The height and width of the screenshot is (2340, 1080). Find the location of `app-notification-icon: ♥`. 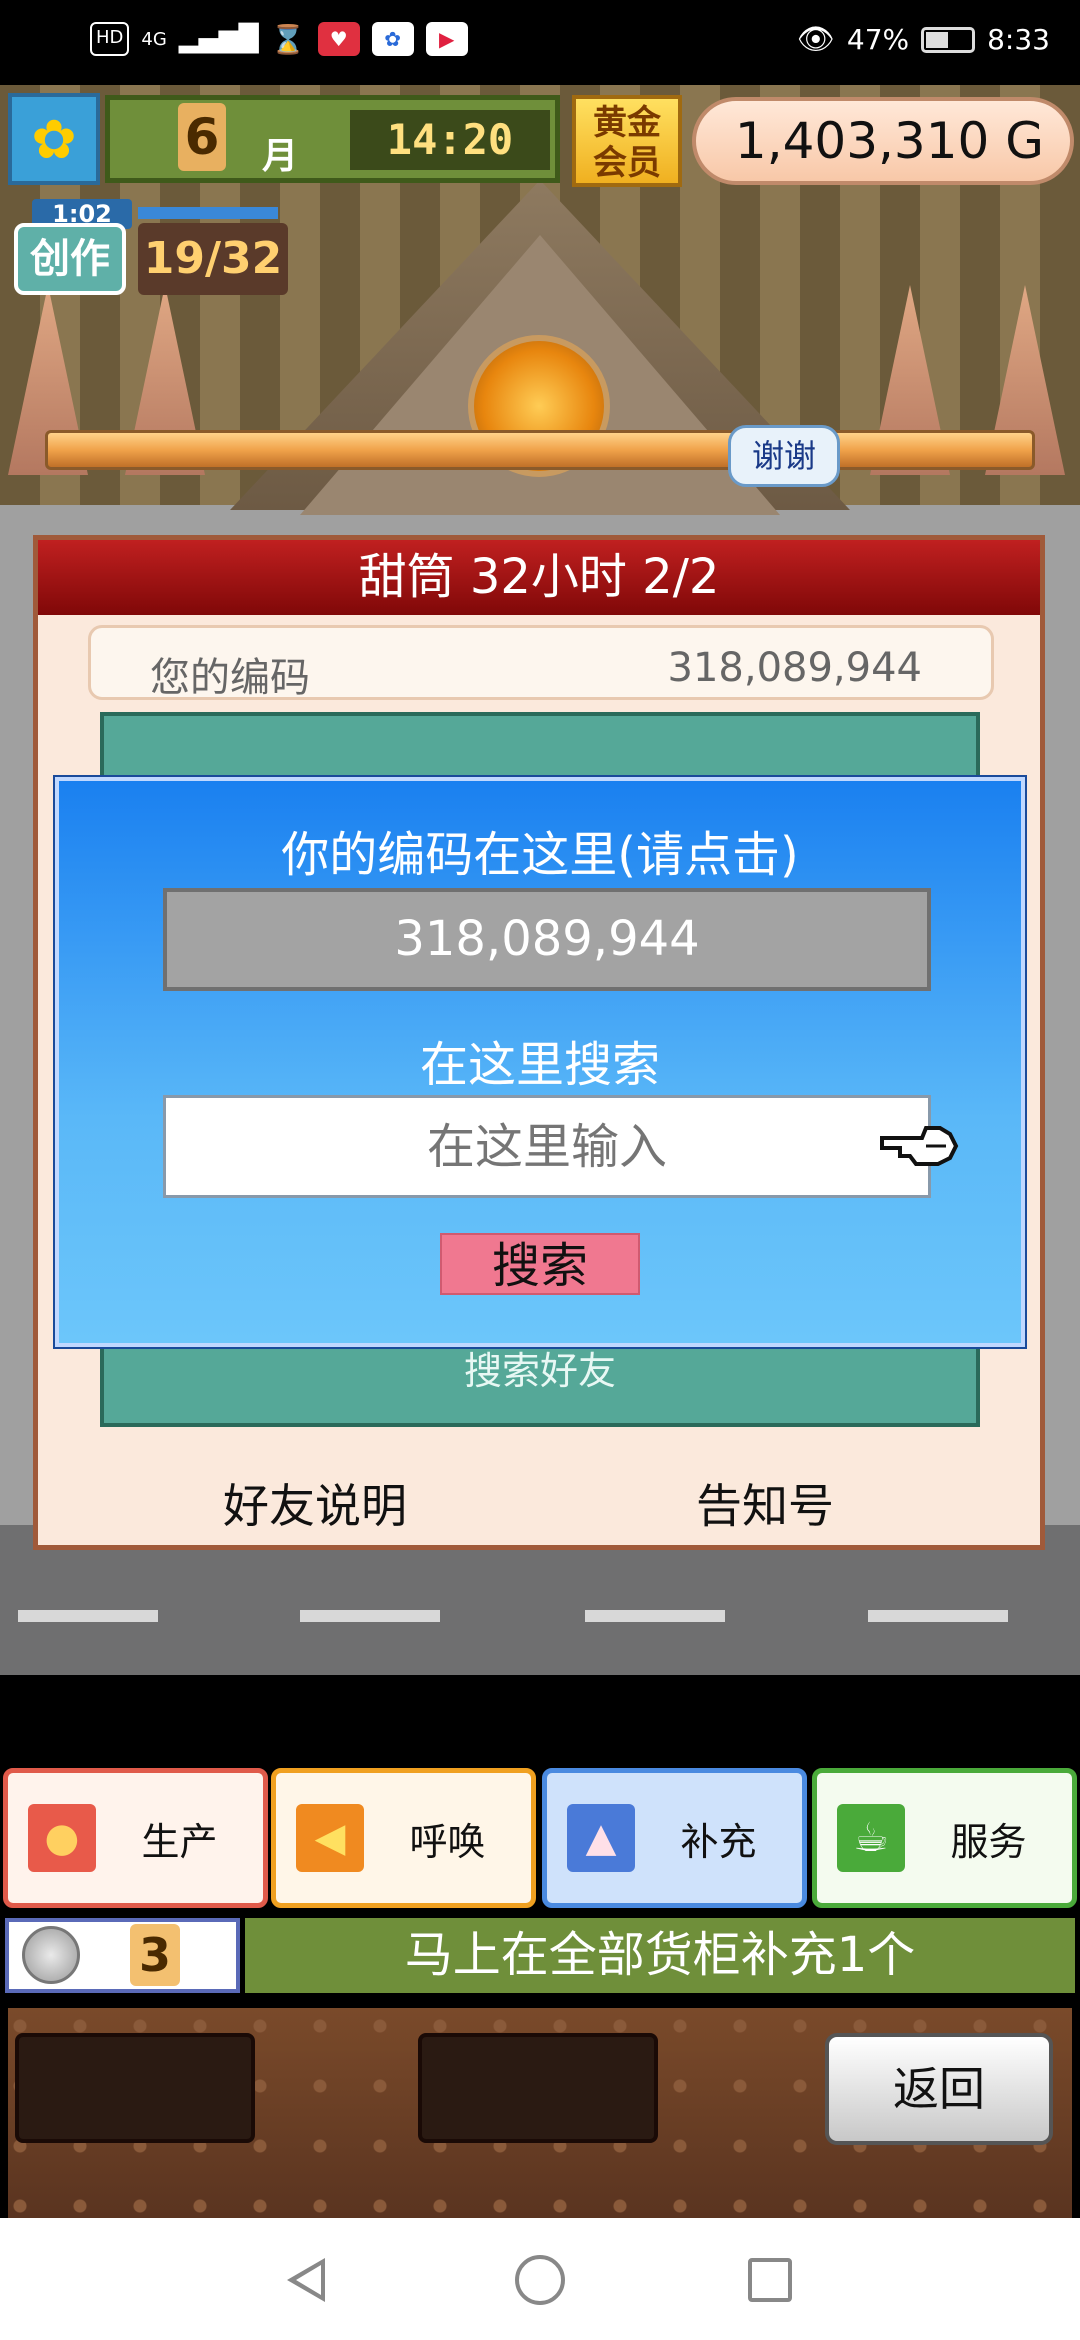

app-notification-icon: ♥ is located at coordinates (338, 39).